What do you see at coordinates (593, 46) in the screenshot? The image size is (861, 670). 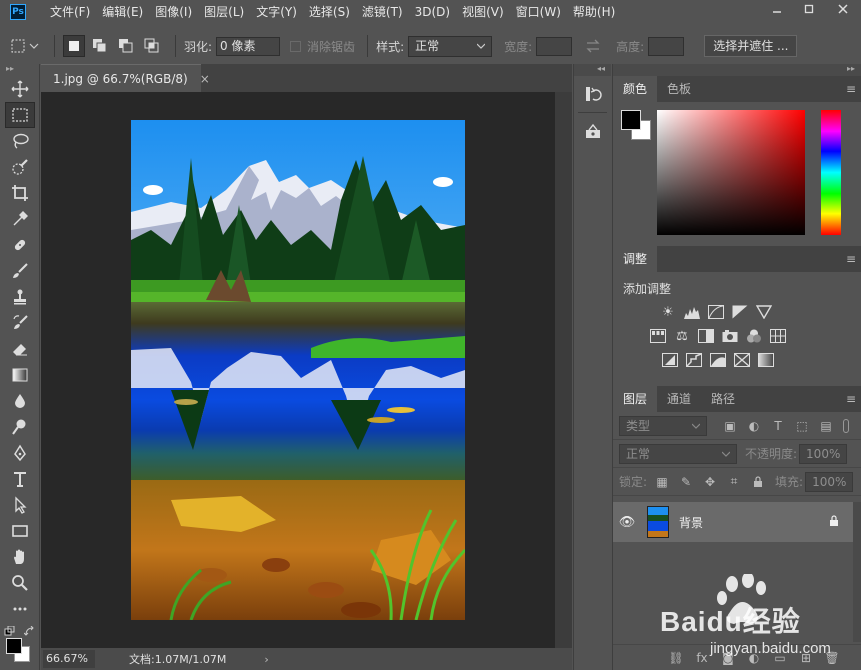 I see `swap-dimensions-button` at bounding box center [593, 46].